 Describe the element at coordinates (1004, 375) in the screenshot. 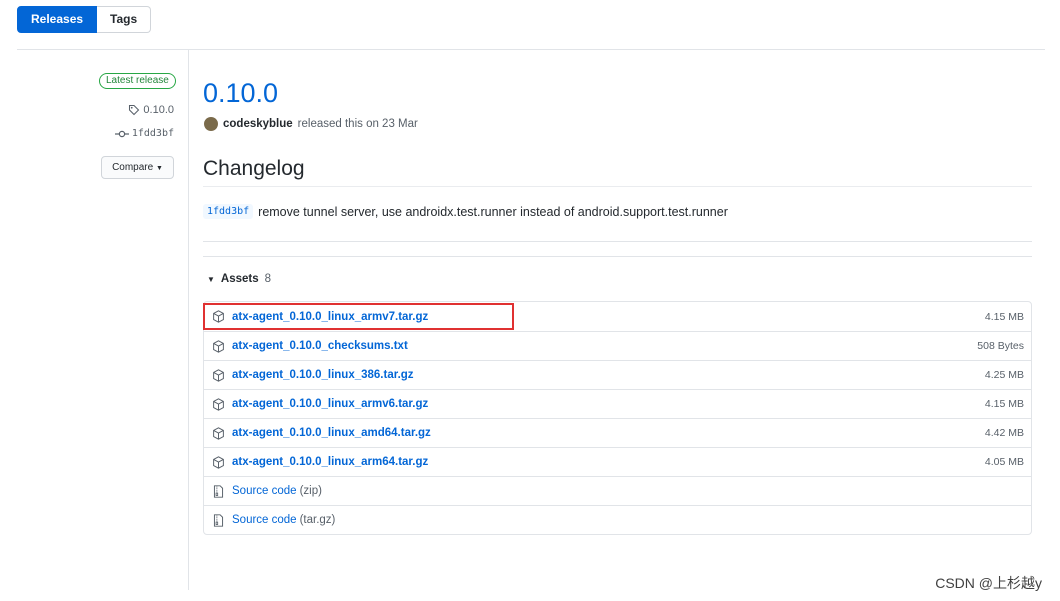

I see `asset-size: 4.25 MB` at that location.